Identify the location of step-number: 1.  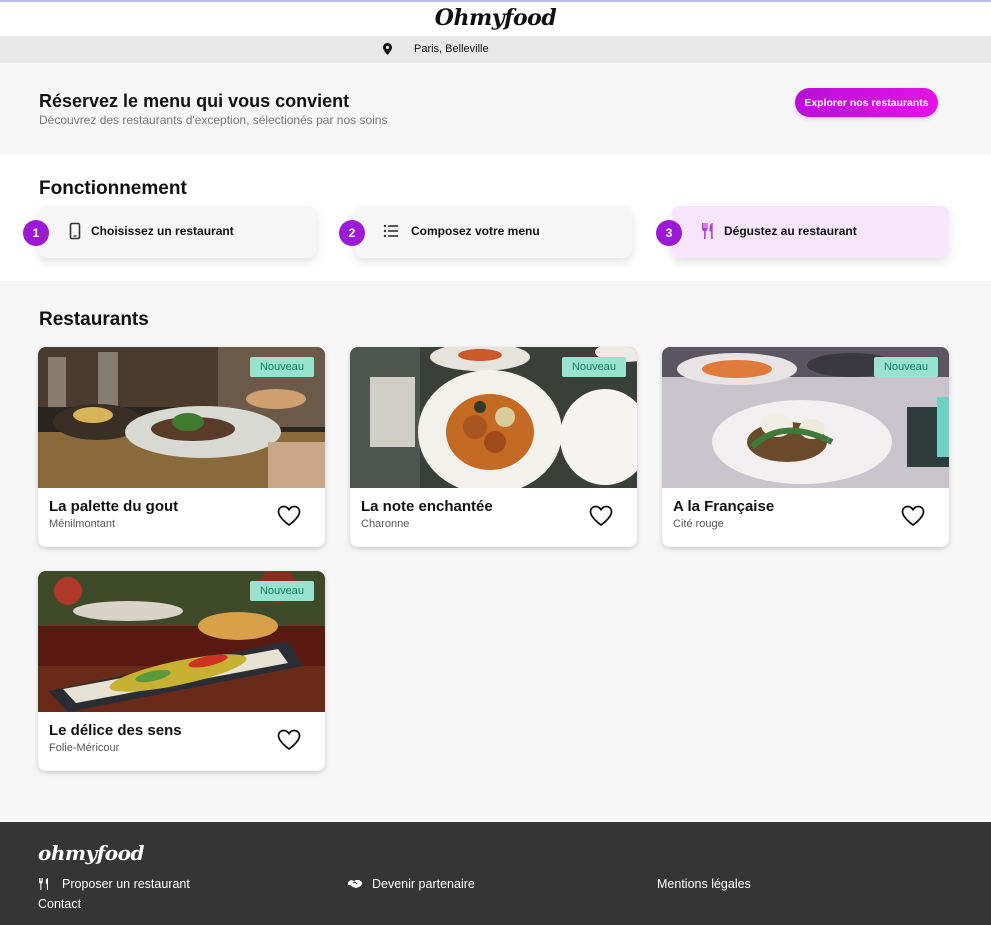
(36, 233).